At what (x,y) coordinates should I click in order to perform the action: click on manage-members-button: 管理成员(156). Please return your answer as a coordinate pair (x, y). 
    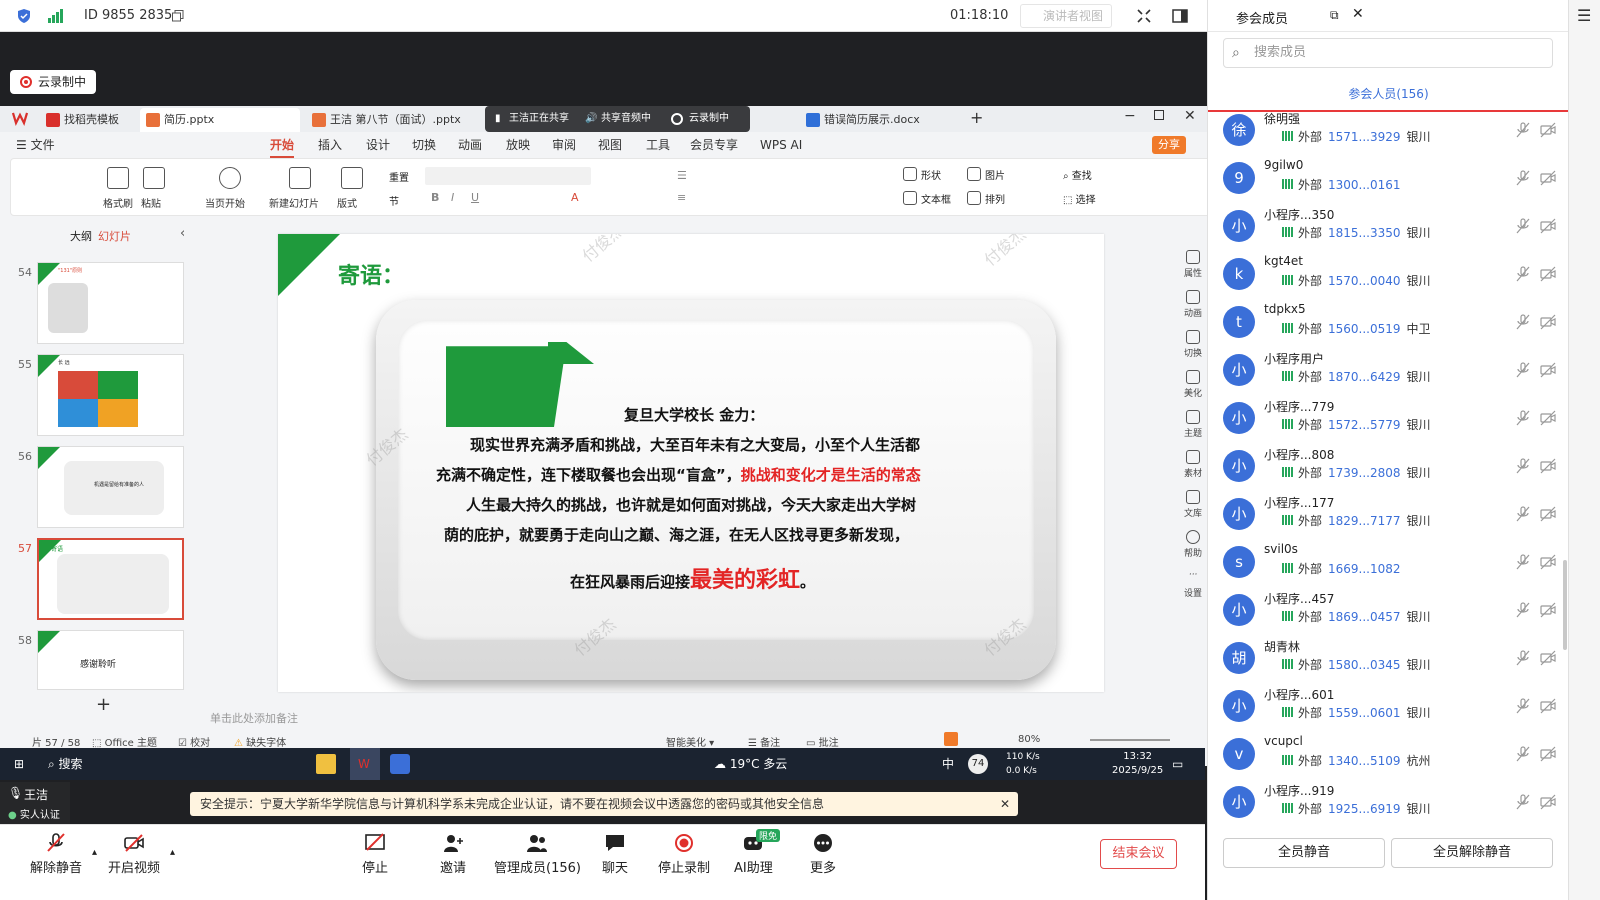
    Looking at the image, I should click on (537, 854).